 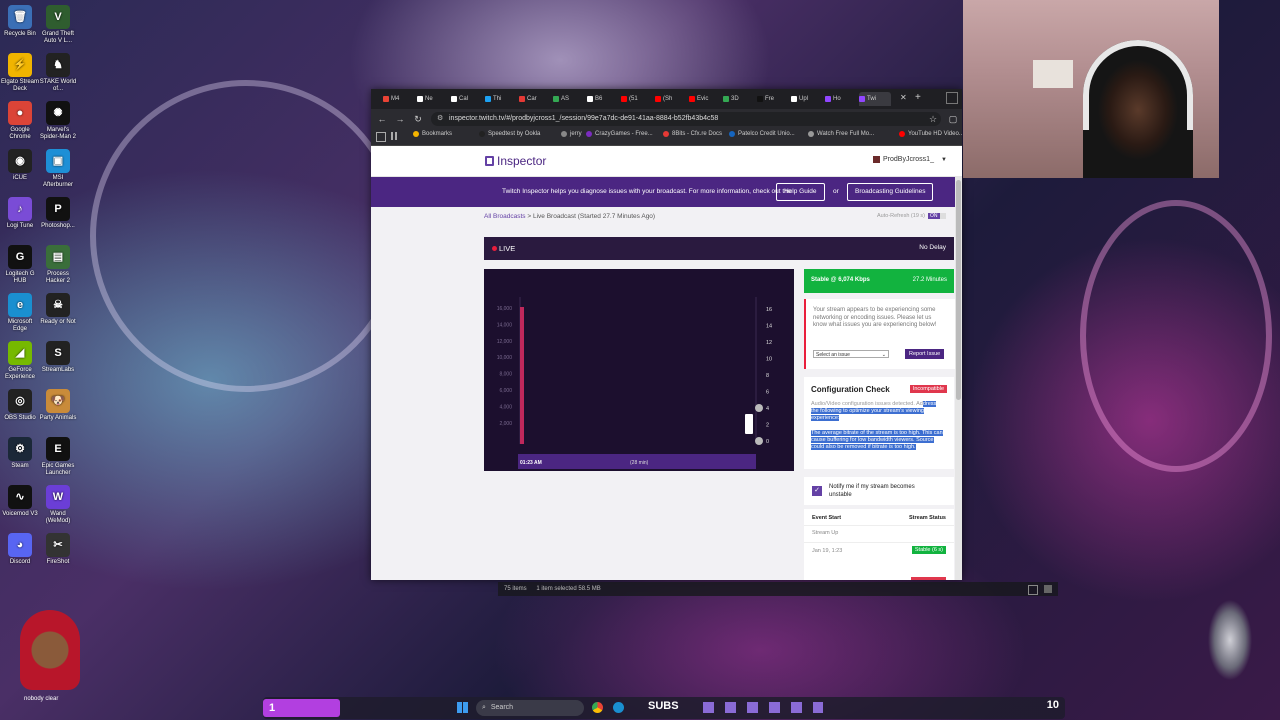 I want to click on auto-refresh-toggle: ON, so click(x=937, y=216).